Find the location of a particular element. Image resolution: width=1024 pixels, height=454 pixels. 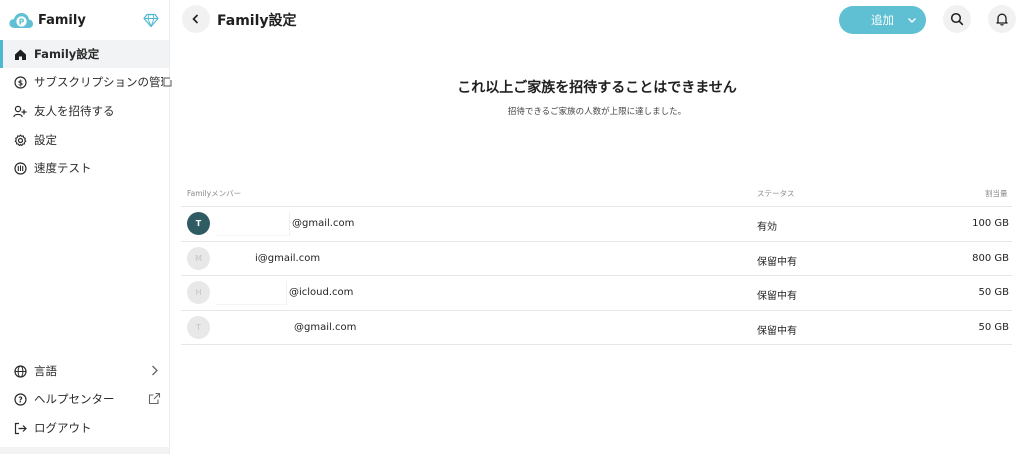

sidebar-item-label: サブスクリプションの管理 is located at coordinates (98, 82).